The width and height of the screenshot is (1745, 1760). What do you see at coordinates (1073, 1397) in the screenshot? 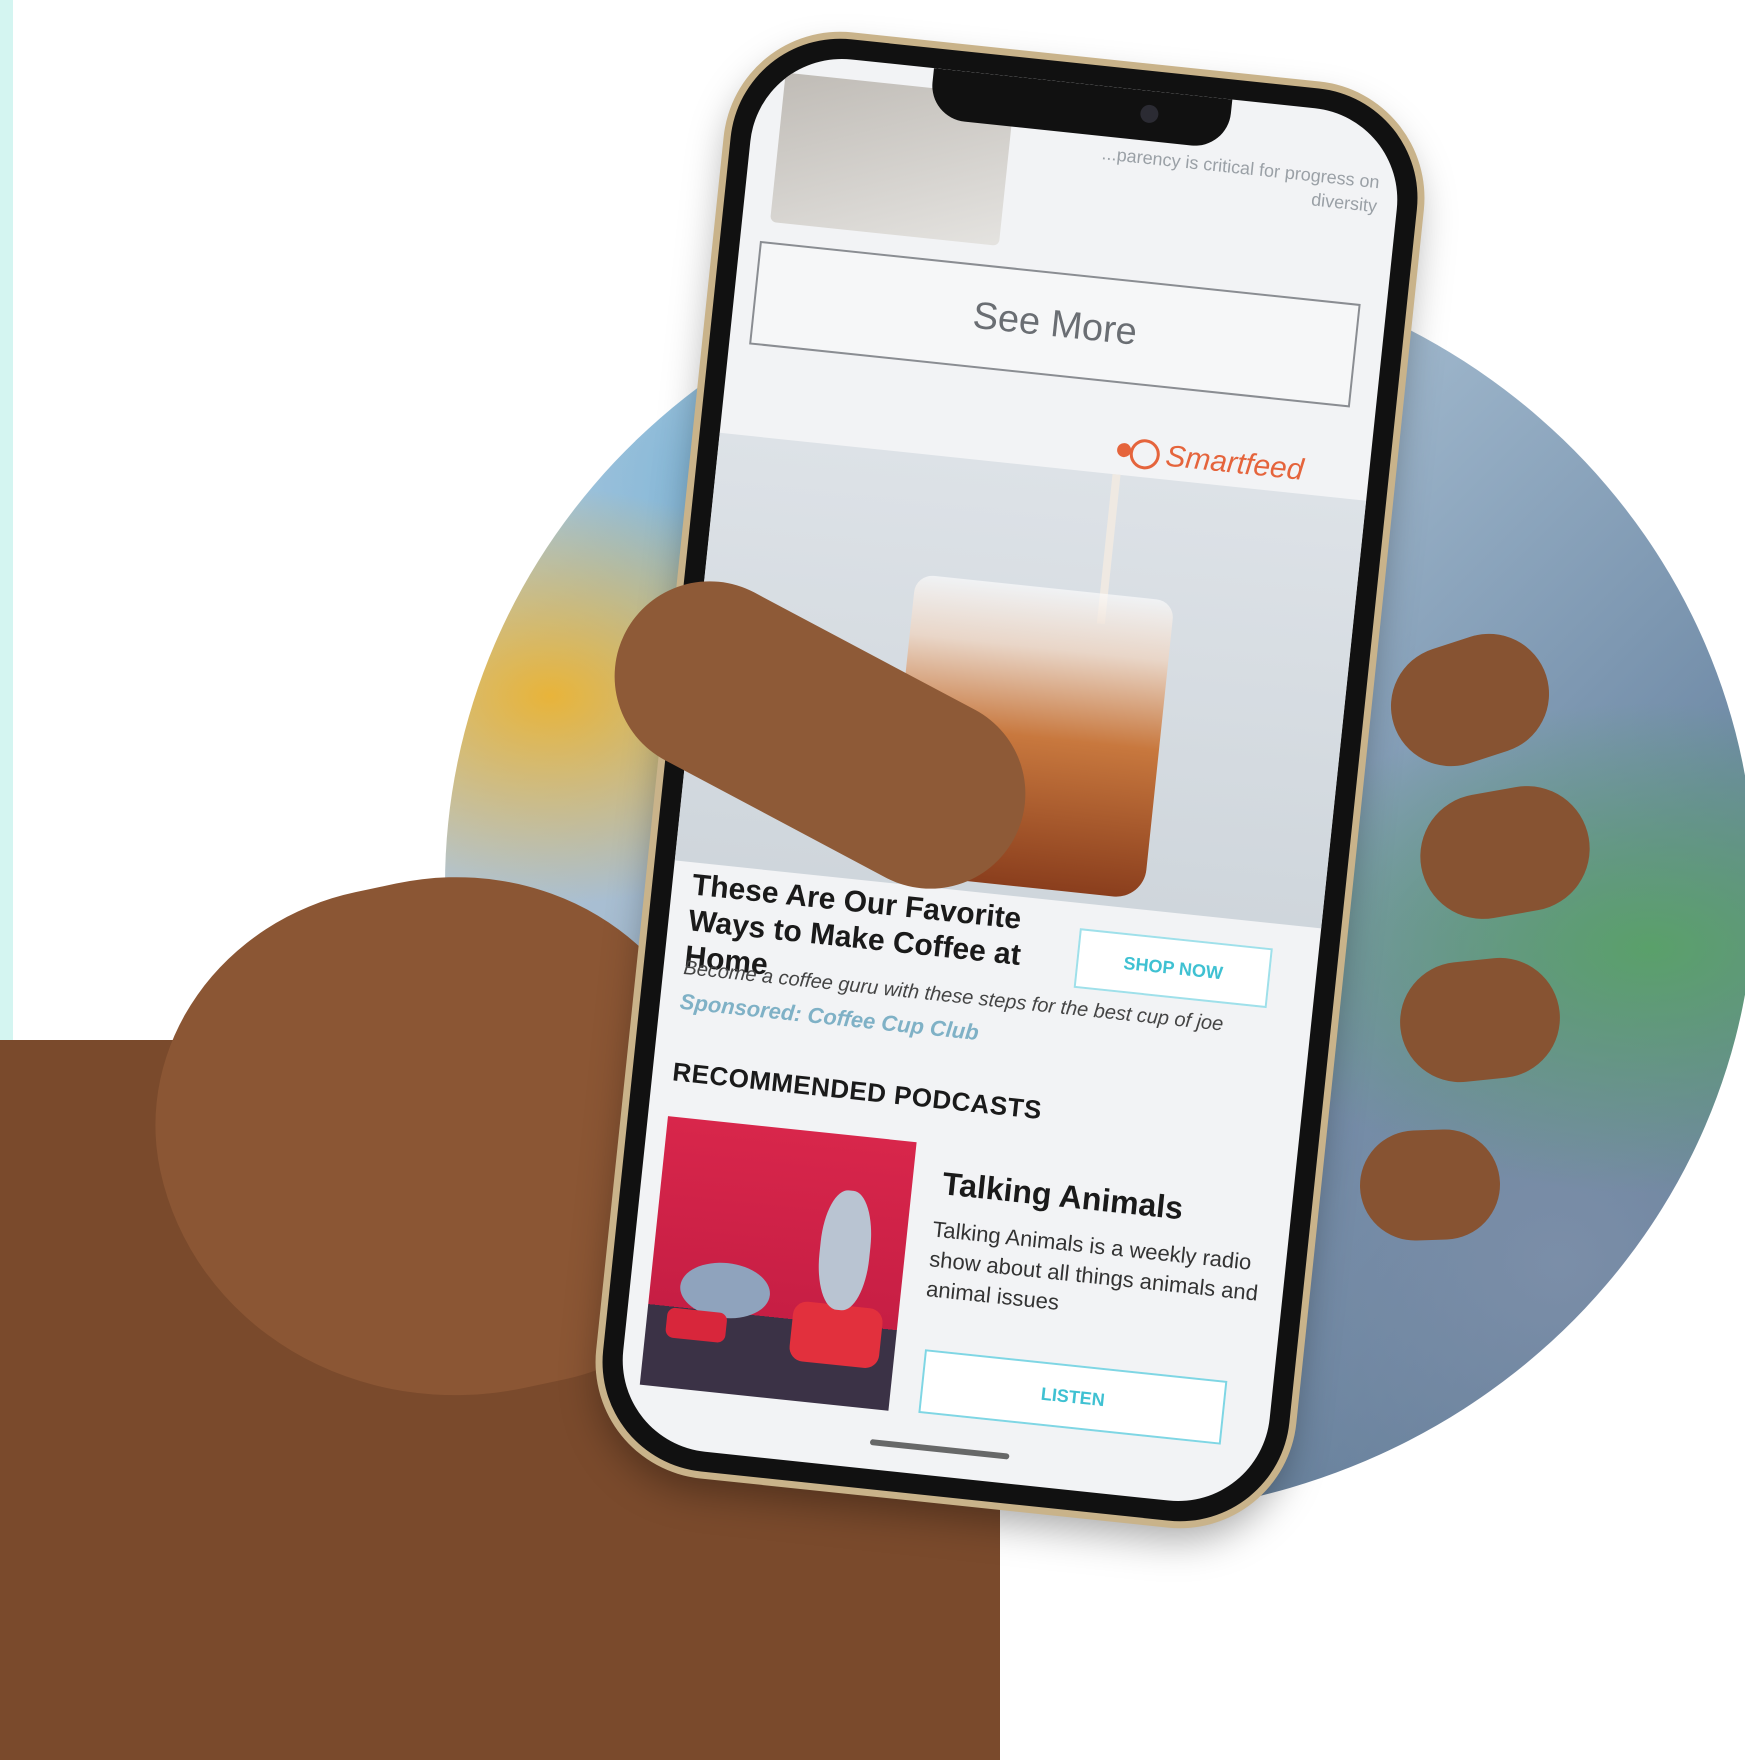
I see `listen-button: LISTEN` at bounding box center [1073, 1397].